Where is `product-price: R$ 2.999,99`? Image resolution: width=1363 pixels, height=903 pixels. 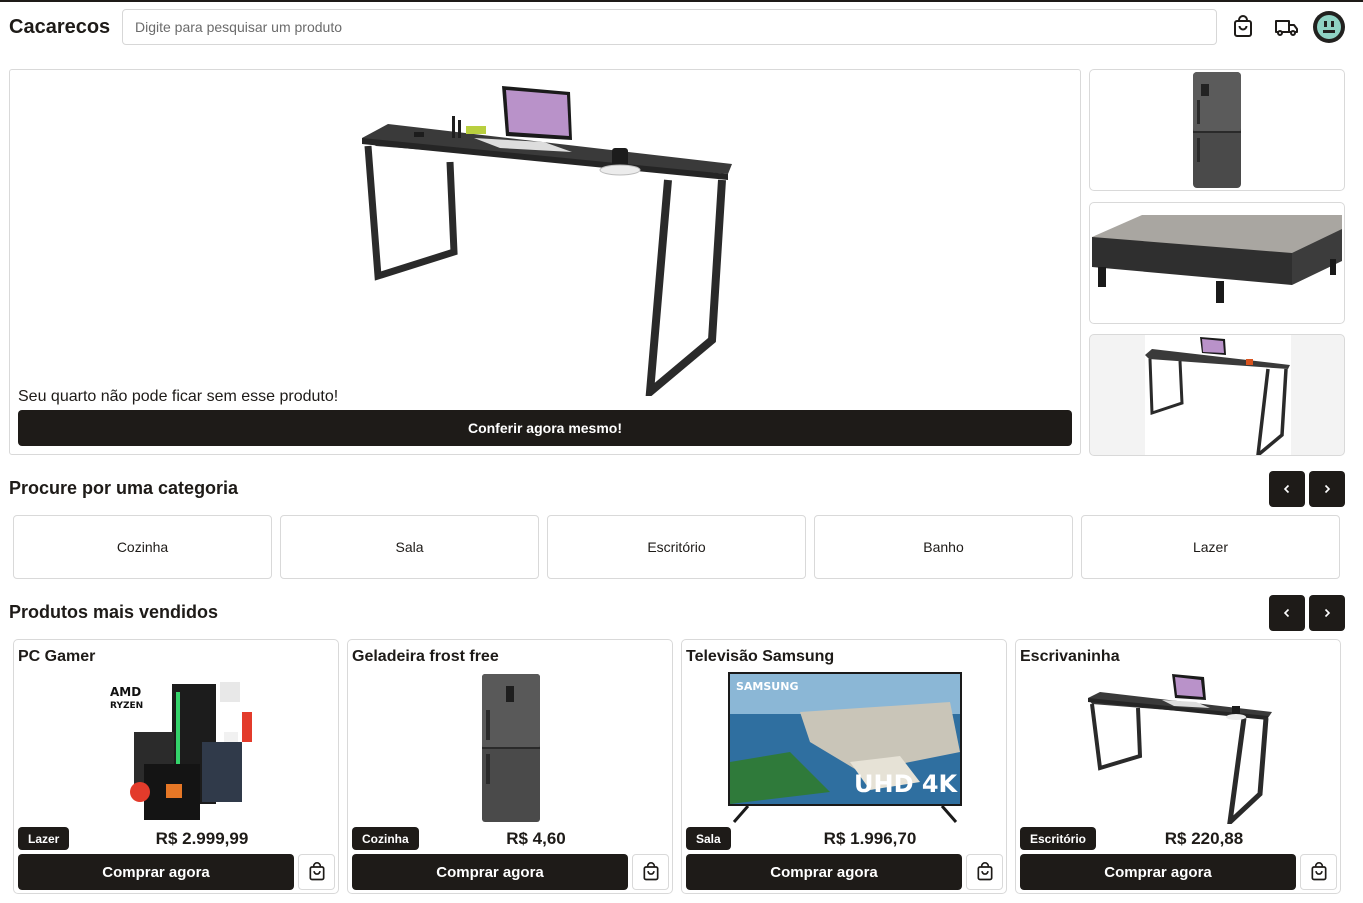
product-price: R$ 2.999,99 is located at coordinates (202, 838).